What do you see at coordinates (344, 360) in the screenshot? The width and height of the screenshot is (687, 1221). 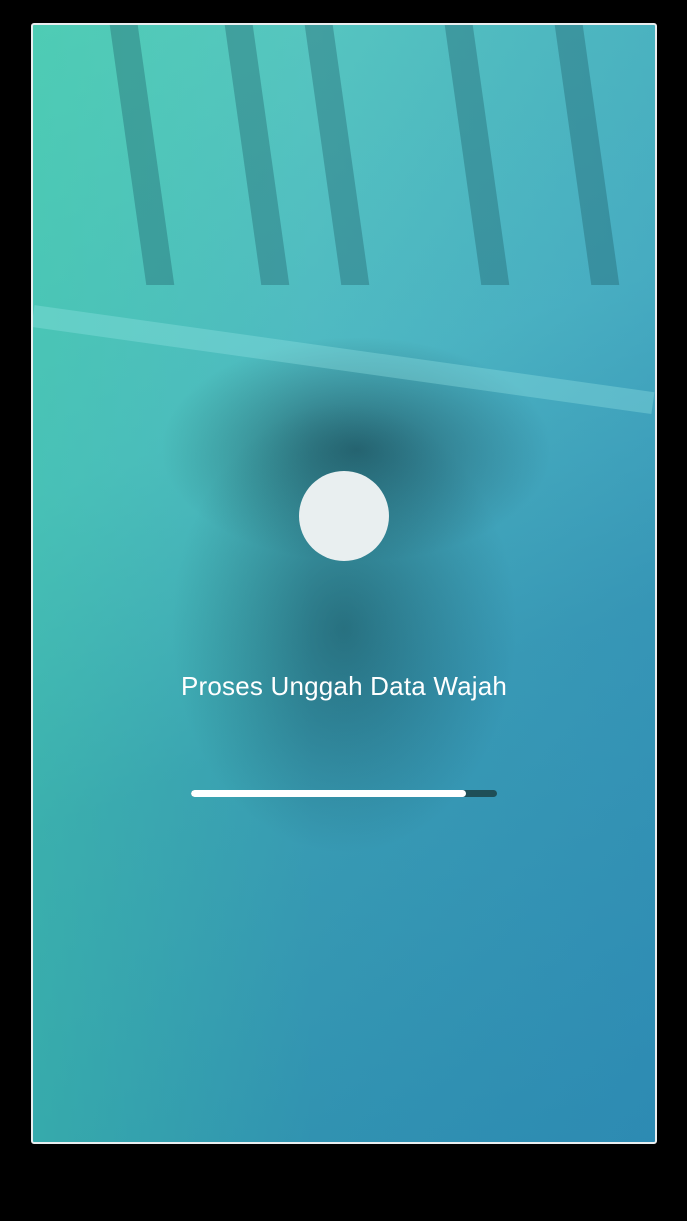 I see `ceiling-light-band` at bounding box center [344, 360].